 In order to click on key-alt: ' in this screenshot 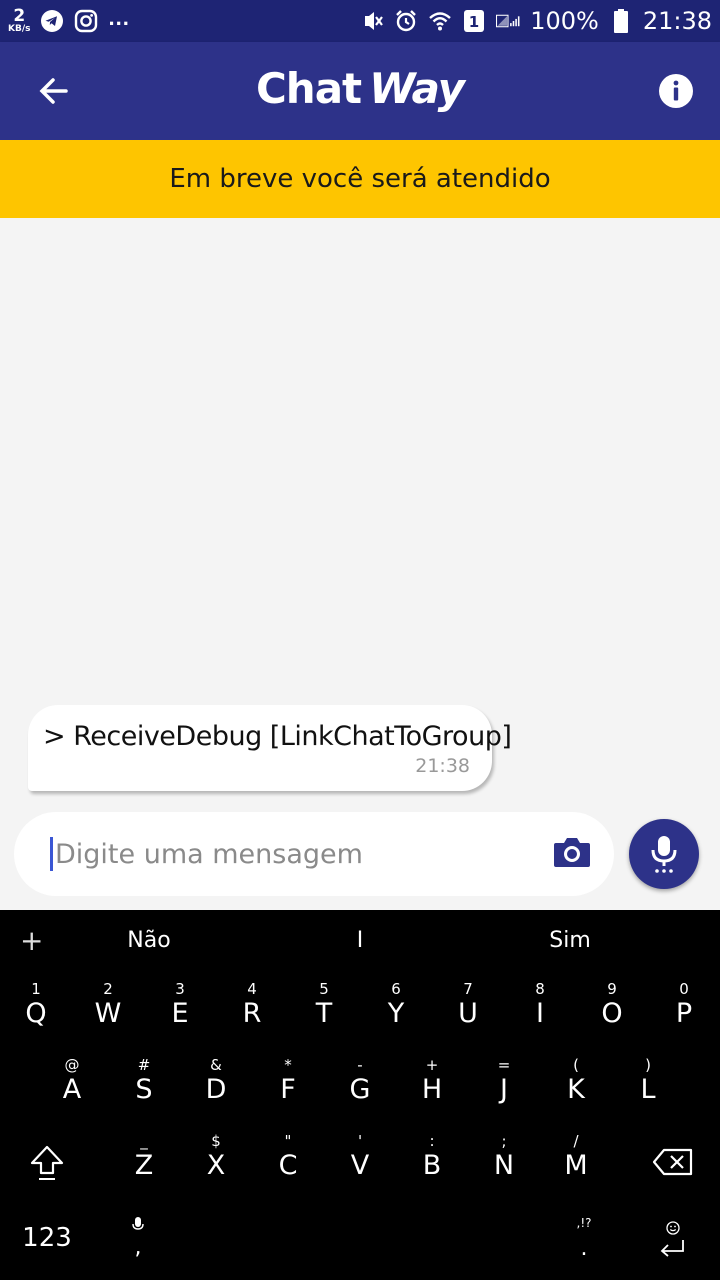, I will do `click(360, 1141)`.